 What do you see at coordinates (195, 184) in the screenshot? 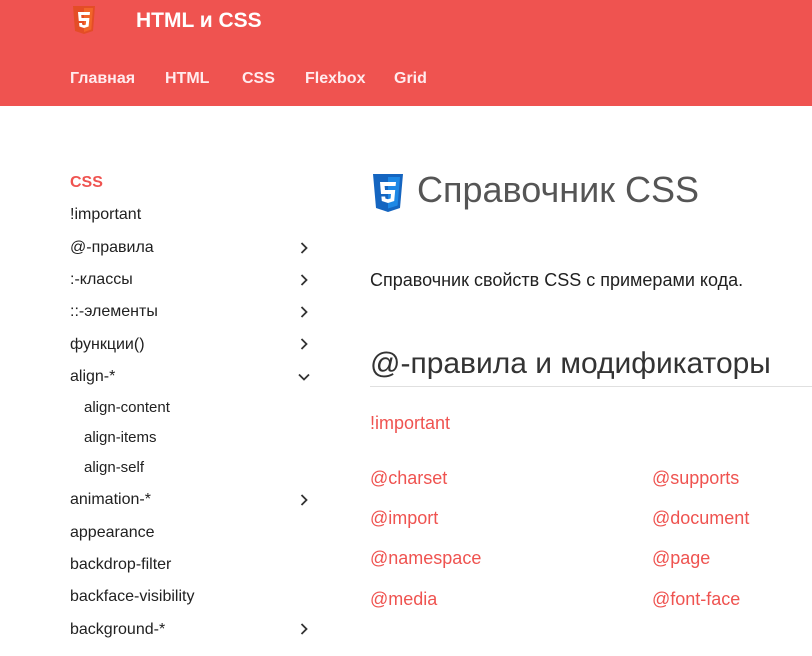
I see `sidebar-item-css: CSS` at bounding box center [195, 184].